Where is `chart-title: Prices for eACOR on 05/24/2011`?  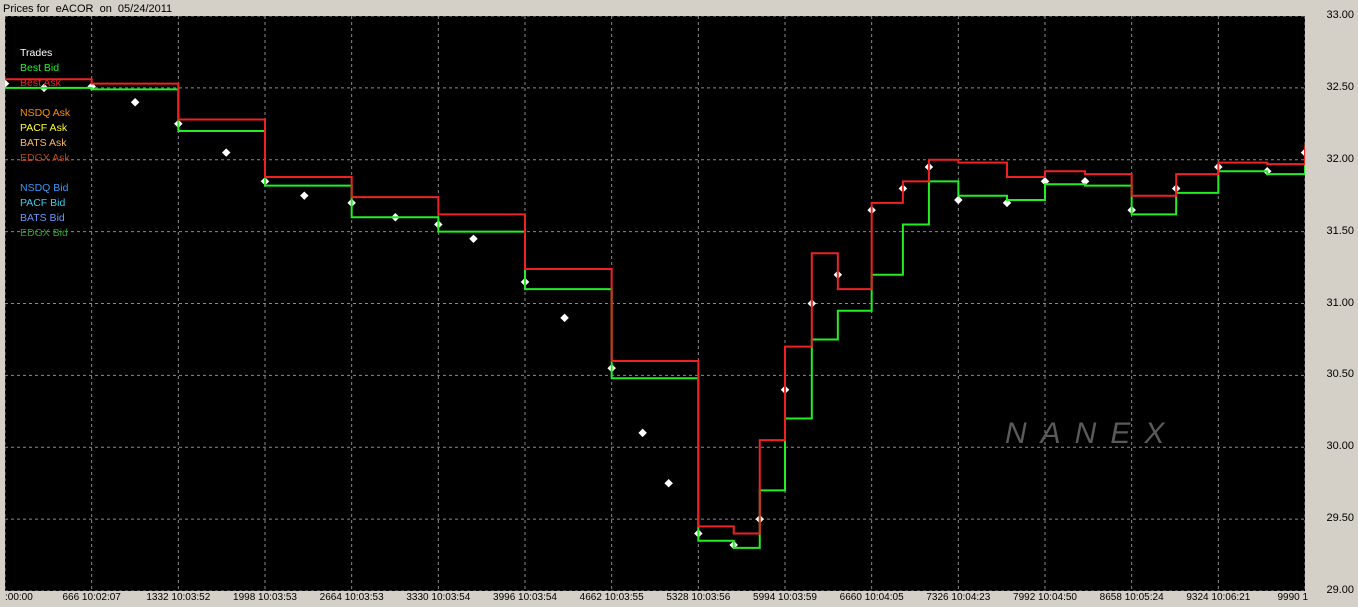
chart-title: Prices for eACOR on 05/24/2011 is located at coordinates (88, 9).